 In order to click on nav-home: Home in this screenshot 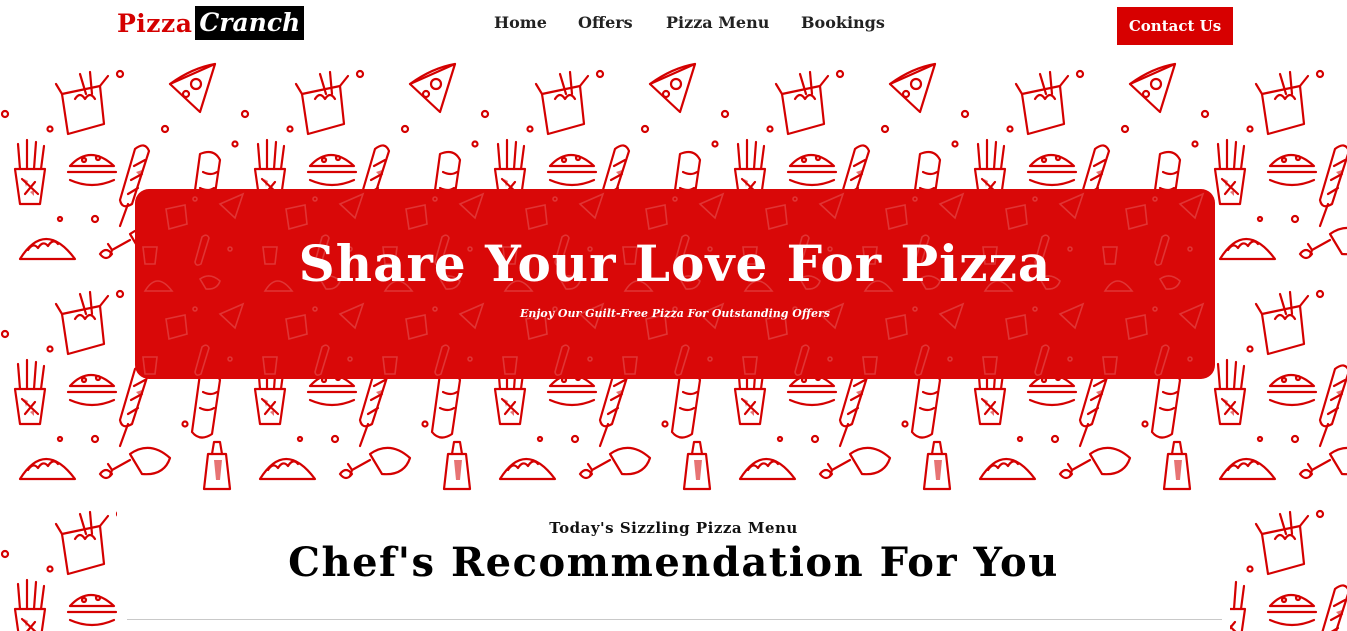, I will do `click(520, 22)`.